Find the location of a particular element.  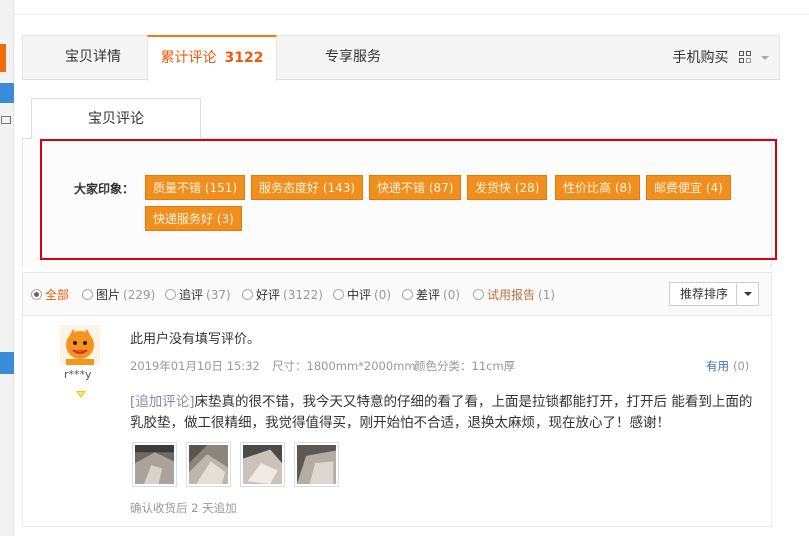

useful-button: 有用 (0) is located at coordinates (727, 366).